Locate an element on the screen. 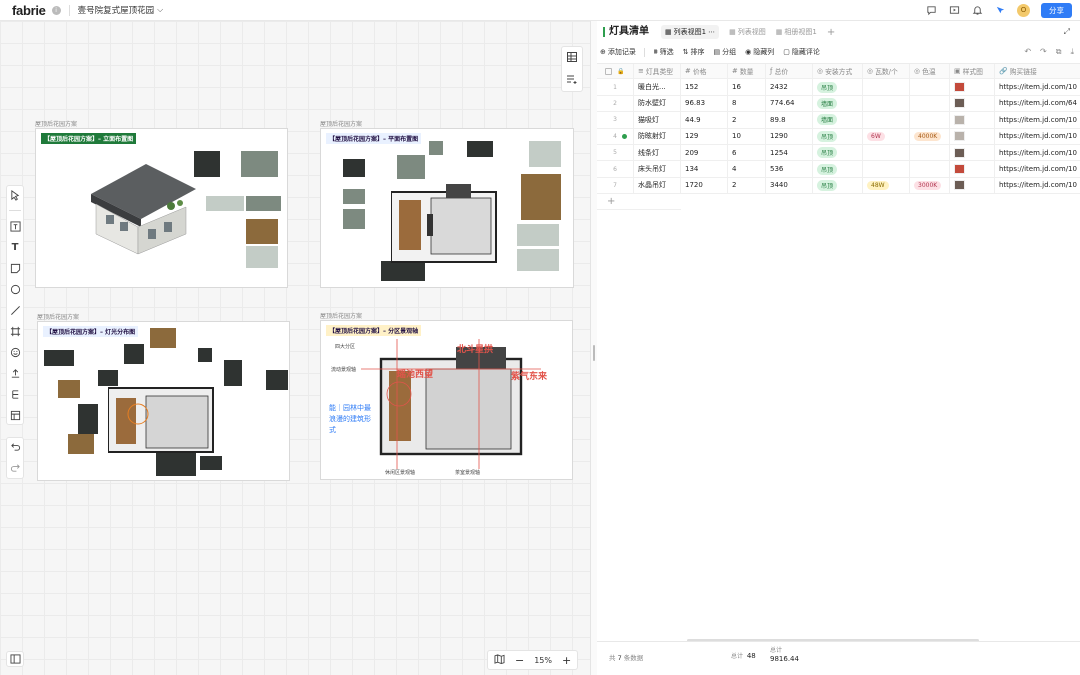  cell-qty: 8 is located at coordinates (747, 103).